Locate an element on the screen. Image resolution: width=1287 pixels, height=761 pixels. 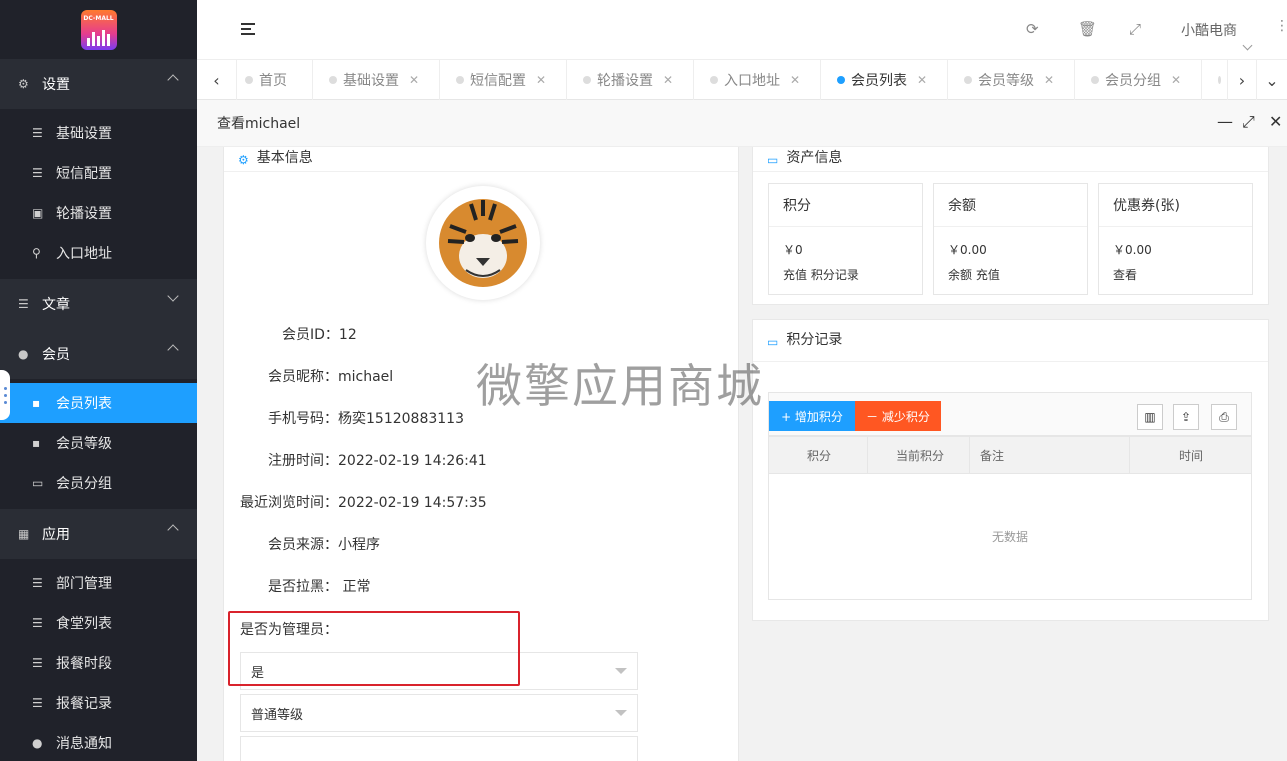
tab-sms-config: 短信配置 ✕ is located at coordinates (503, 80).